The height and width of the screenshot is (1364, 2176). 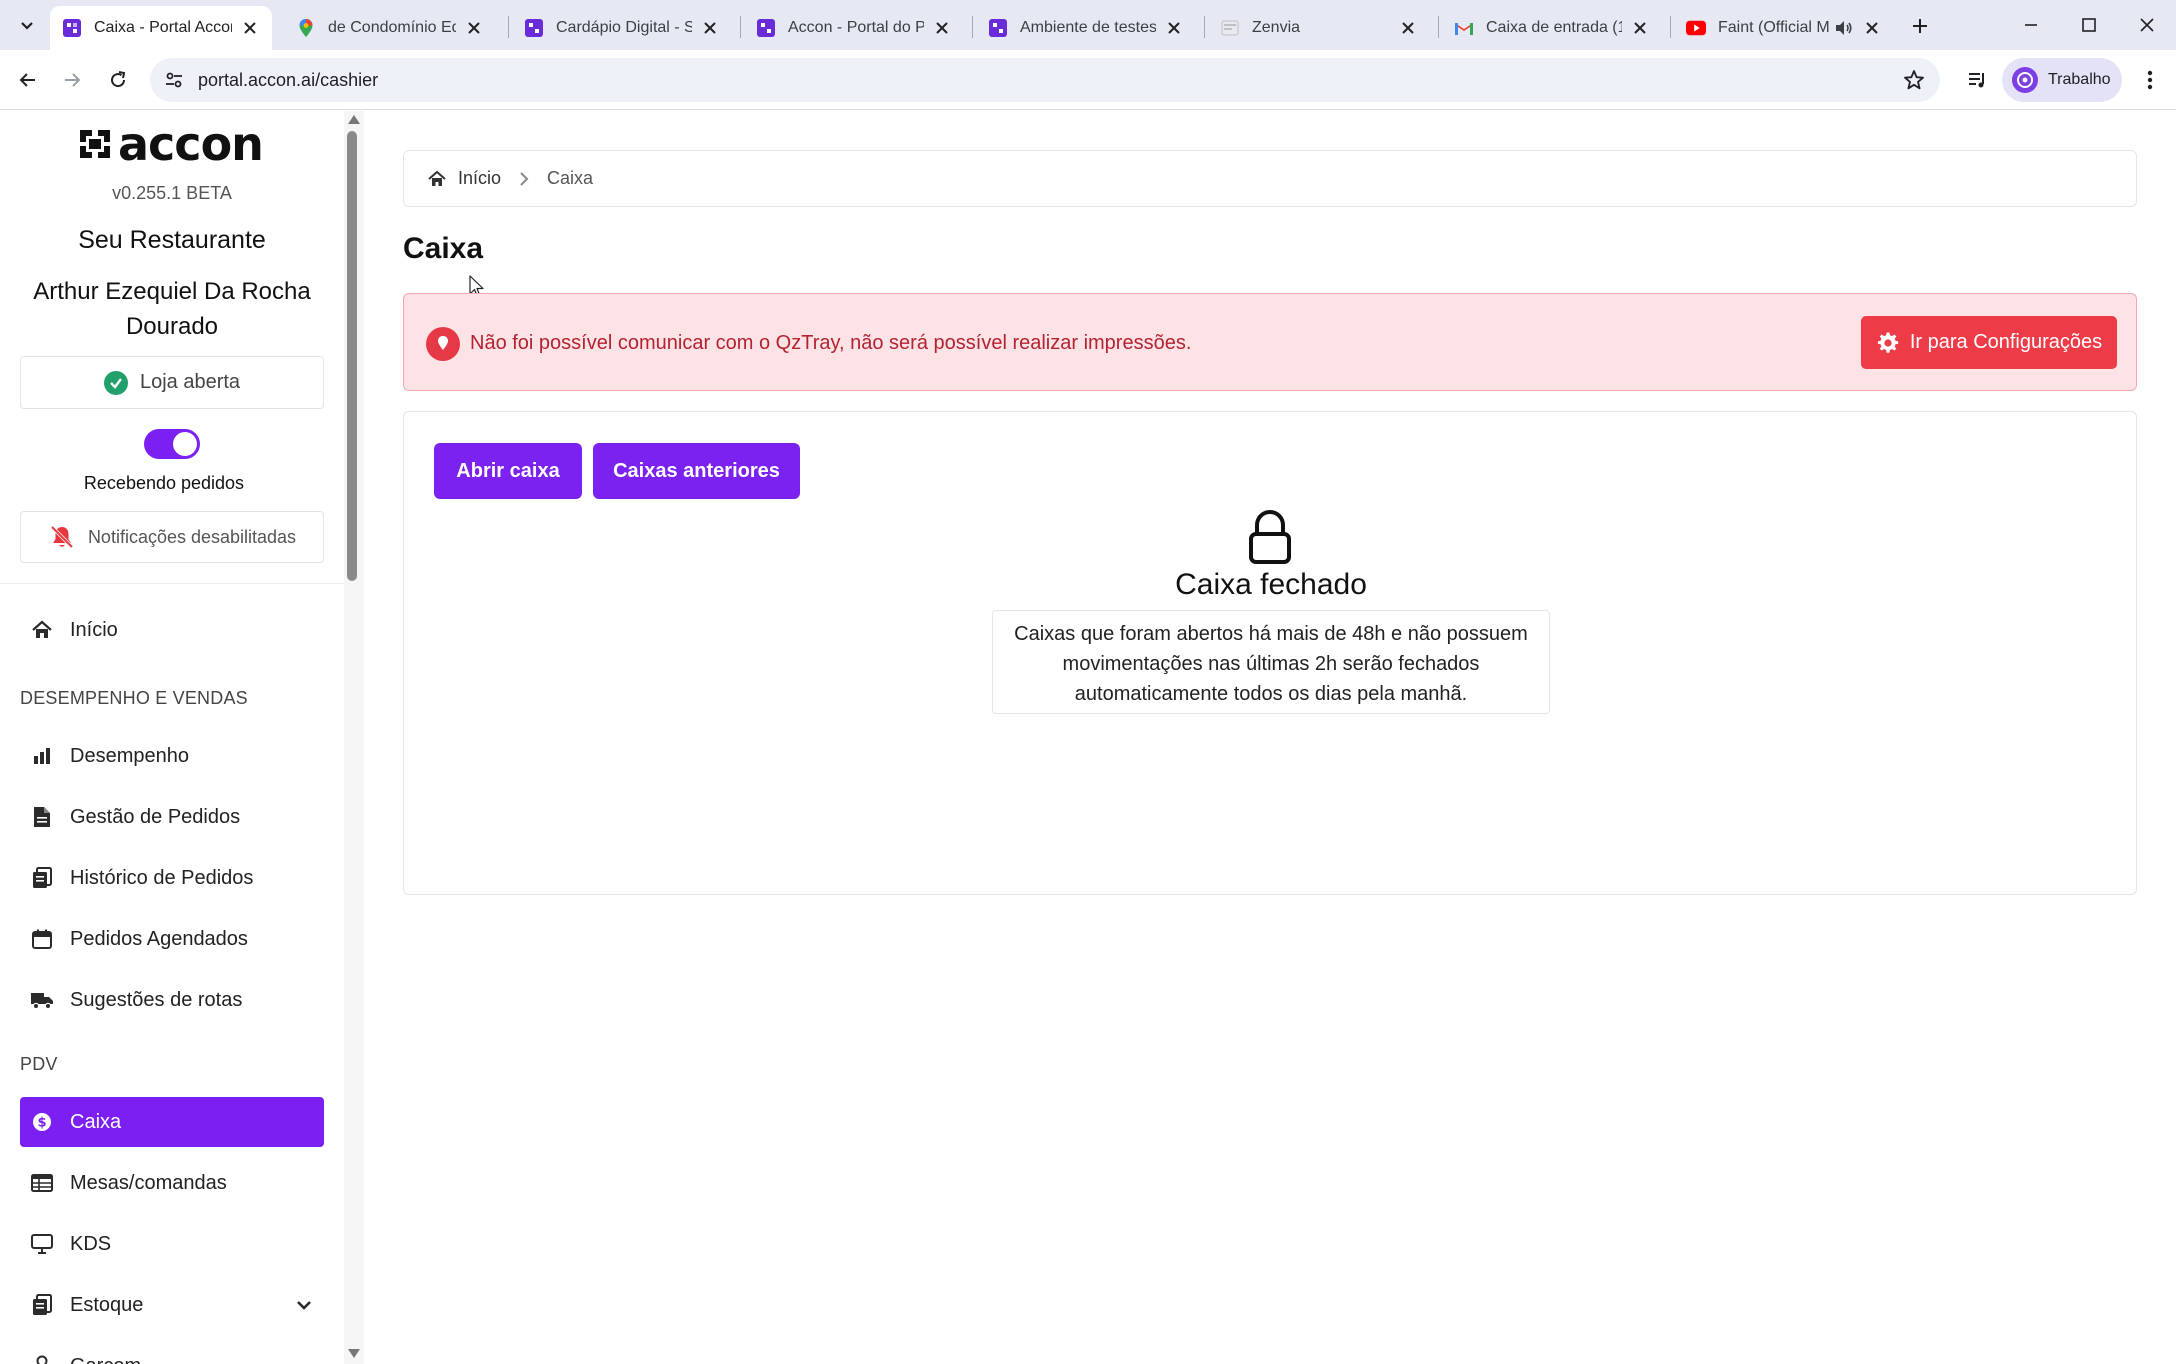 I want to click on forward-button, so click(x=72, y=80).